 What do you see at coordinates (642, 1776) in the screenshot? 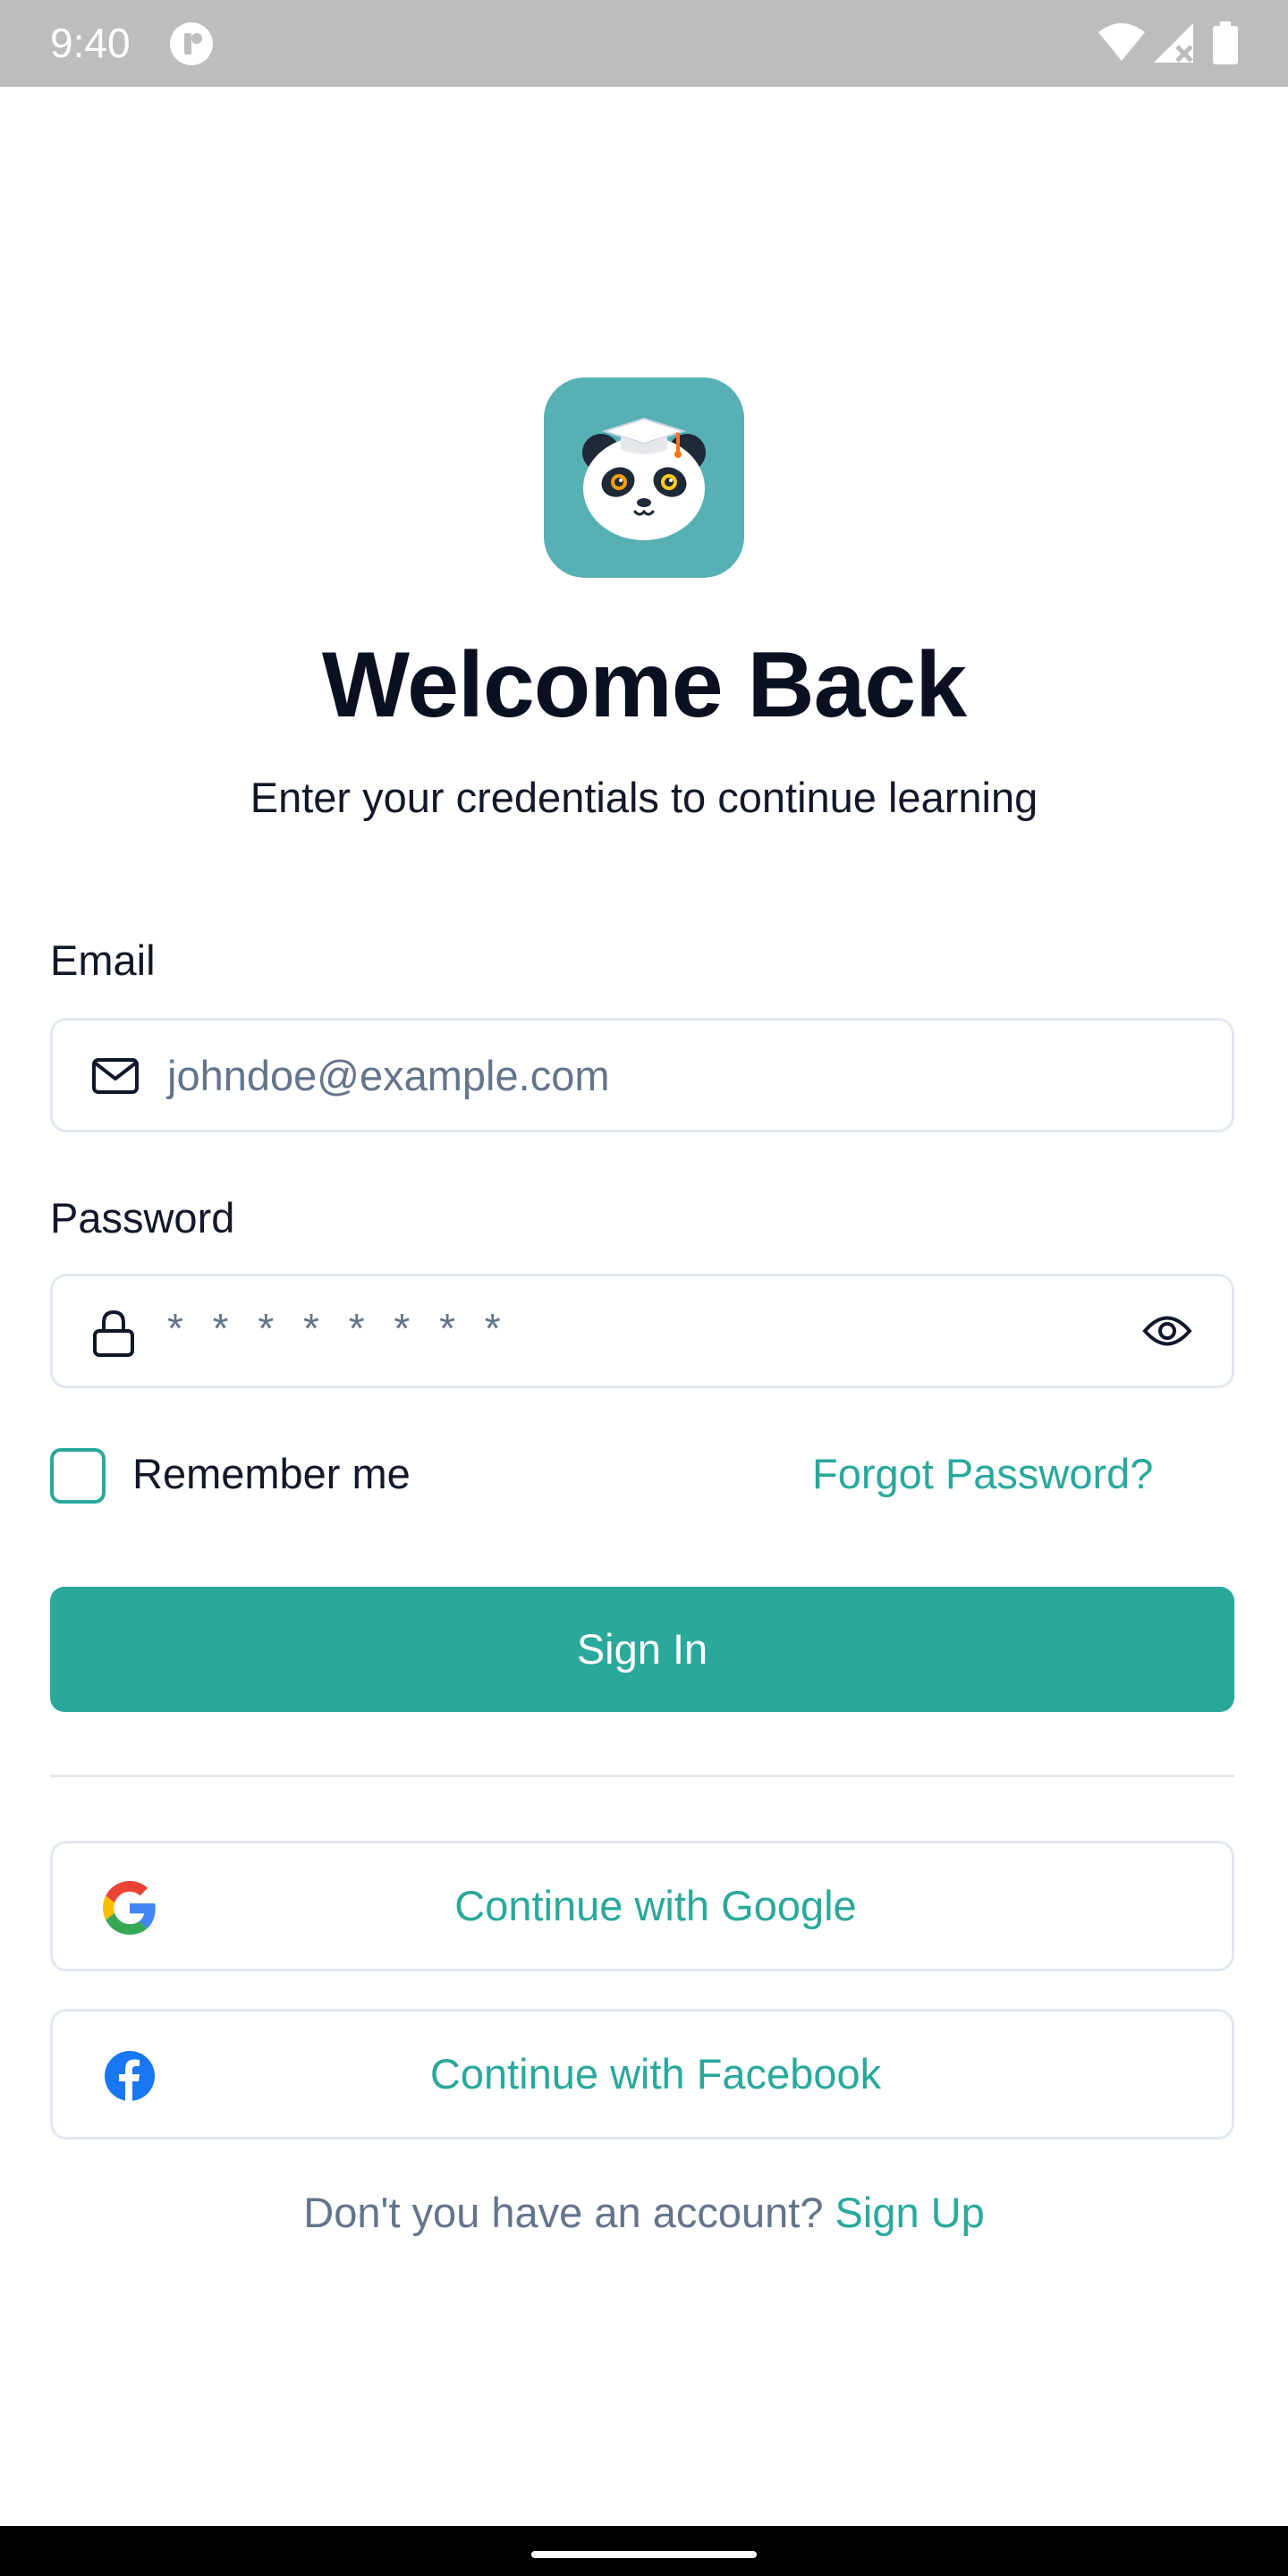
I see `divider` at bounding box center [642, 1776].